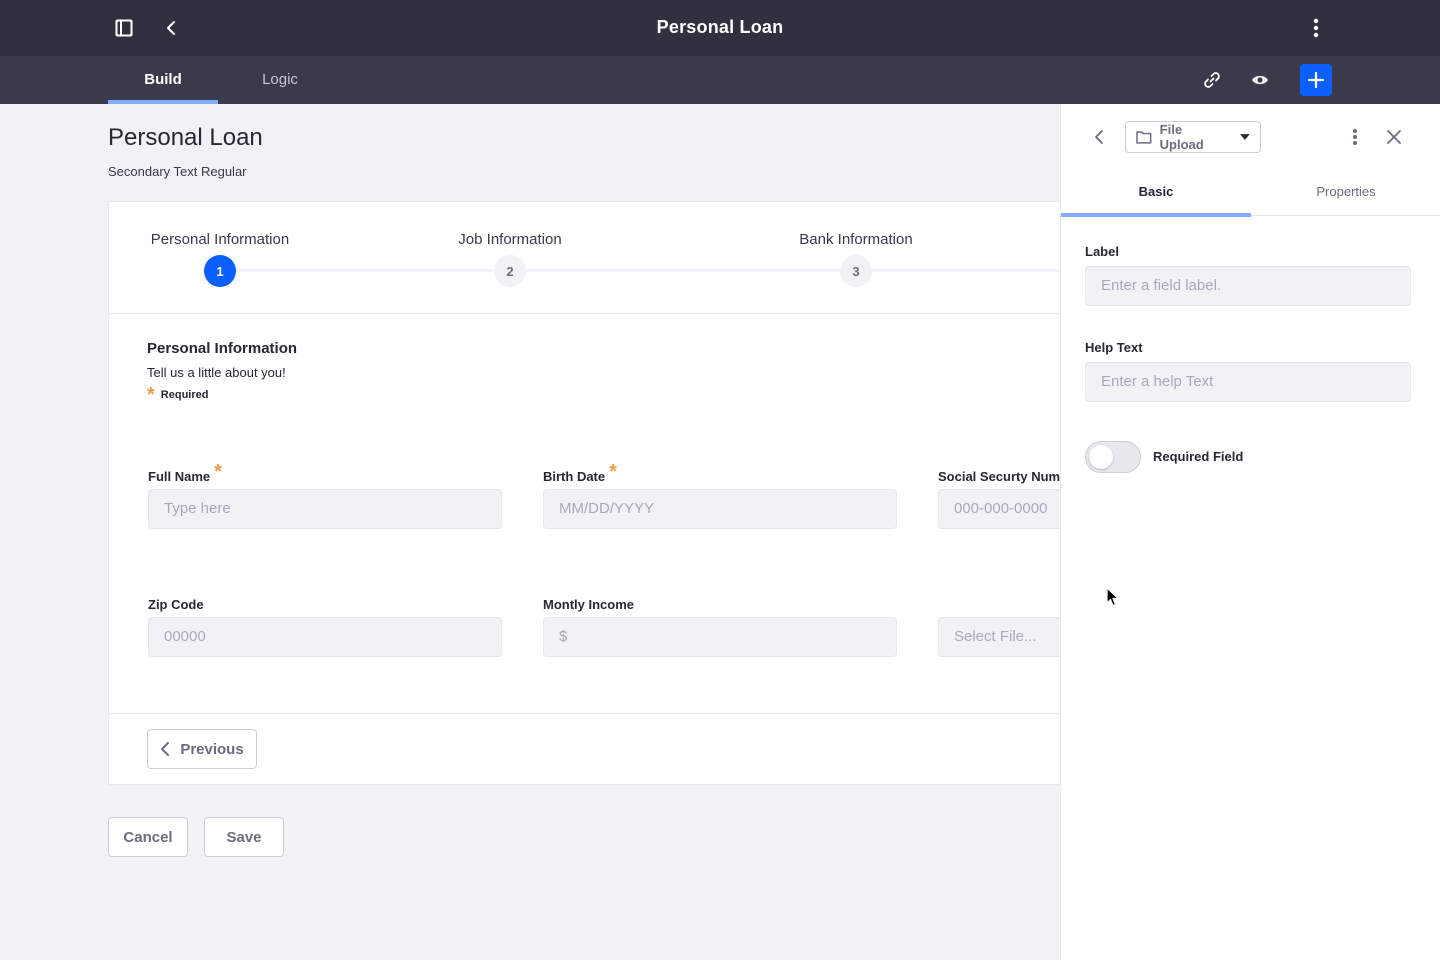 Image resolution: width=1440 pixels, height=960 pixels. I want to click on tab-build: Build, so click(163, 80).